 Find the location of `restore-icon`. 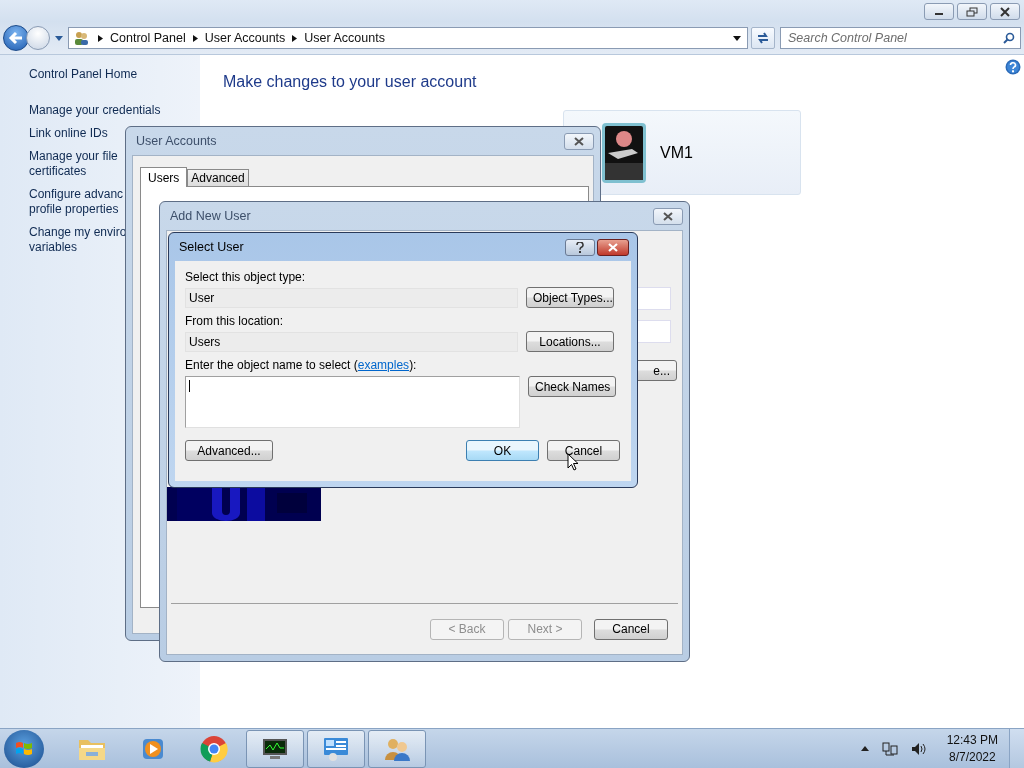

restore-icon is located at coordinates (972, 11).